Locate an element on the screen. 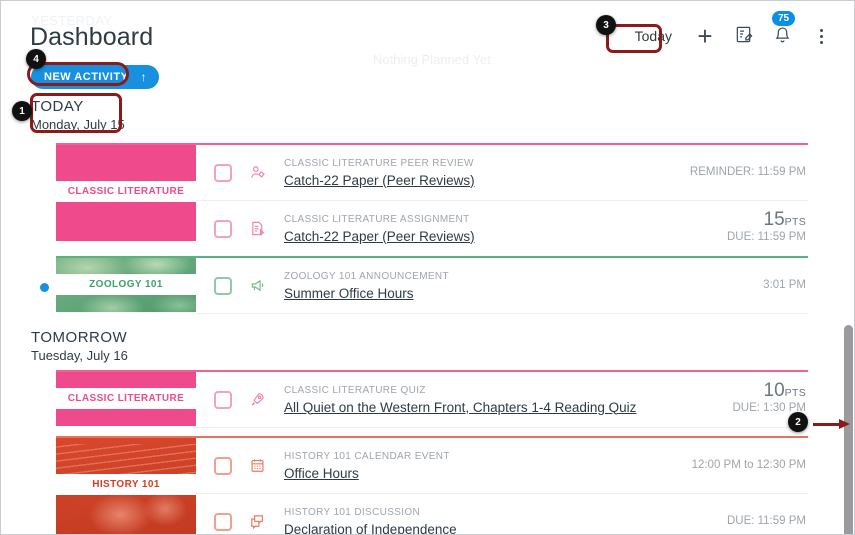 Image resolution: width=855 pixels, height=535 pixels. bell-icon is located at coordinates (782, 36).